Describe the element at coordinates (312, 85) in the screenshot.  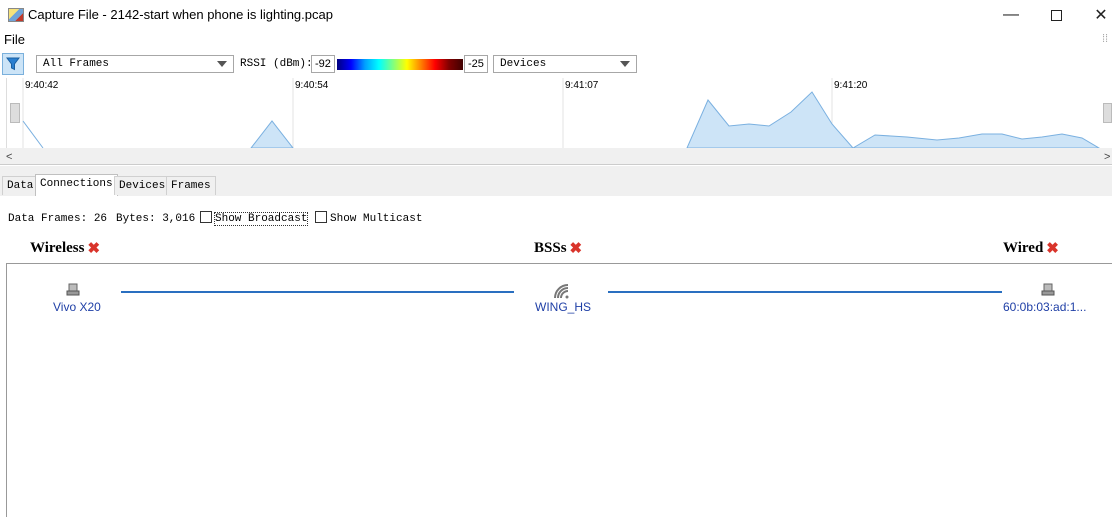
I see `timeline-tick-label: 9:40:54` at that location.